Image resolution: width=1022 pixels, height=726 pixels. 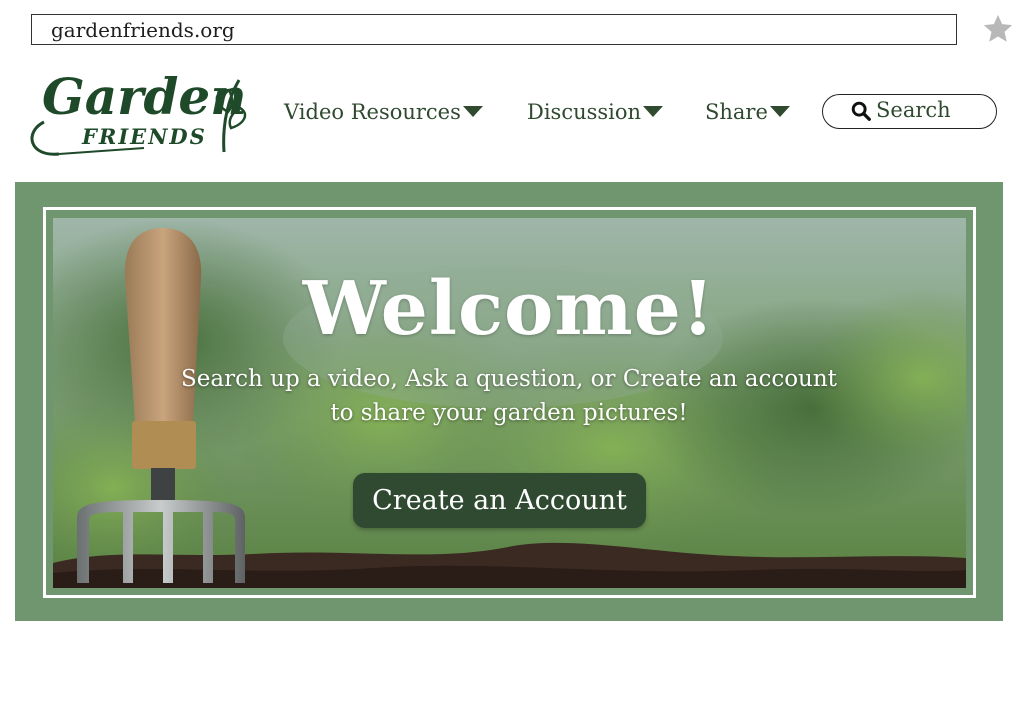 I want to click on nav-discussion: Discussion, so click(x=595, y=112).